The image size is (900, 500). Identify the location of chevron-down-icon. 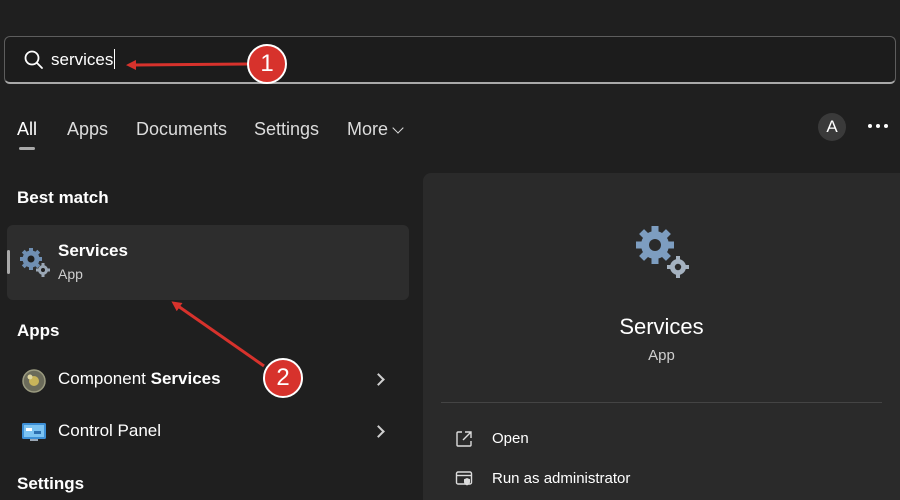
(398, 128).